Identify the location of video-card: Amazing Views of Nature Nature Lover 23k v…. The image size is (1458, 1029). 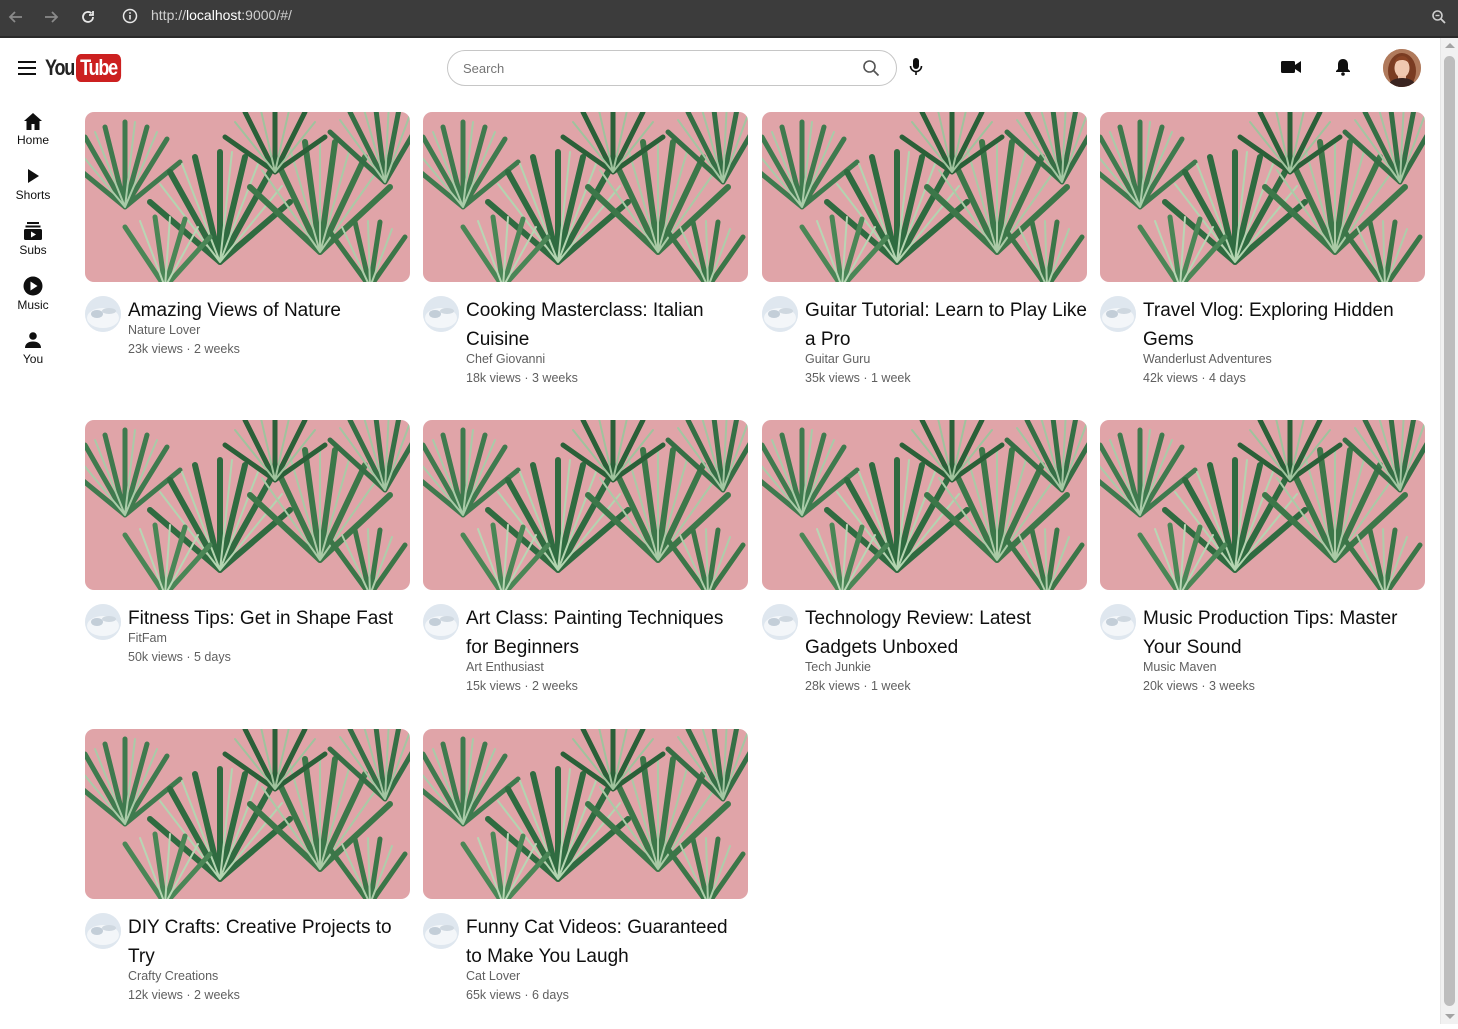
(247, 262).